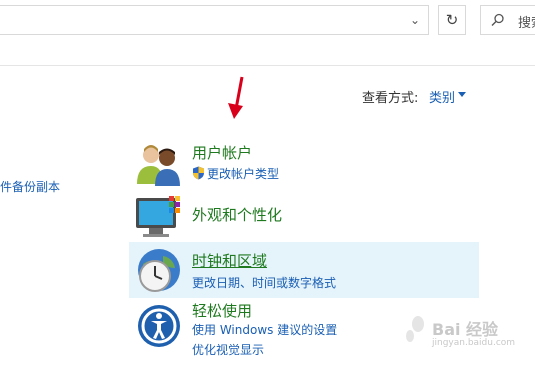 This screenshot has height=366, width=535. What do you see at coordinates (214, 20) in the screenshot?
I see `address-bar` at bounding box center [214, 20].